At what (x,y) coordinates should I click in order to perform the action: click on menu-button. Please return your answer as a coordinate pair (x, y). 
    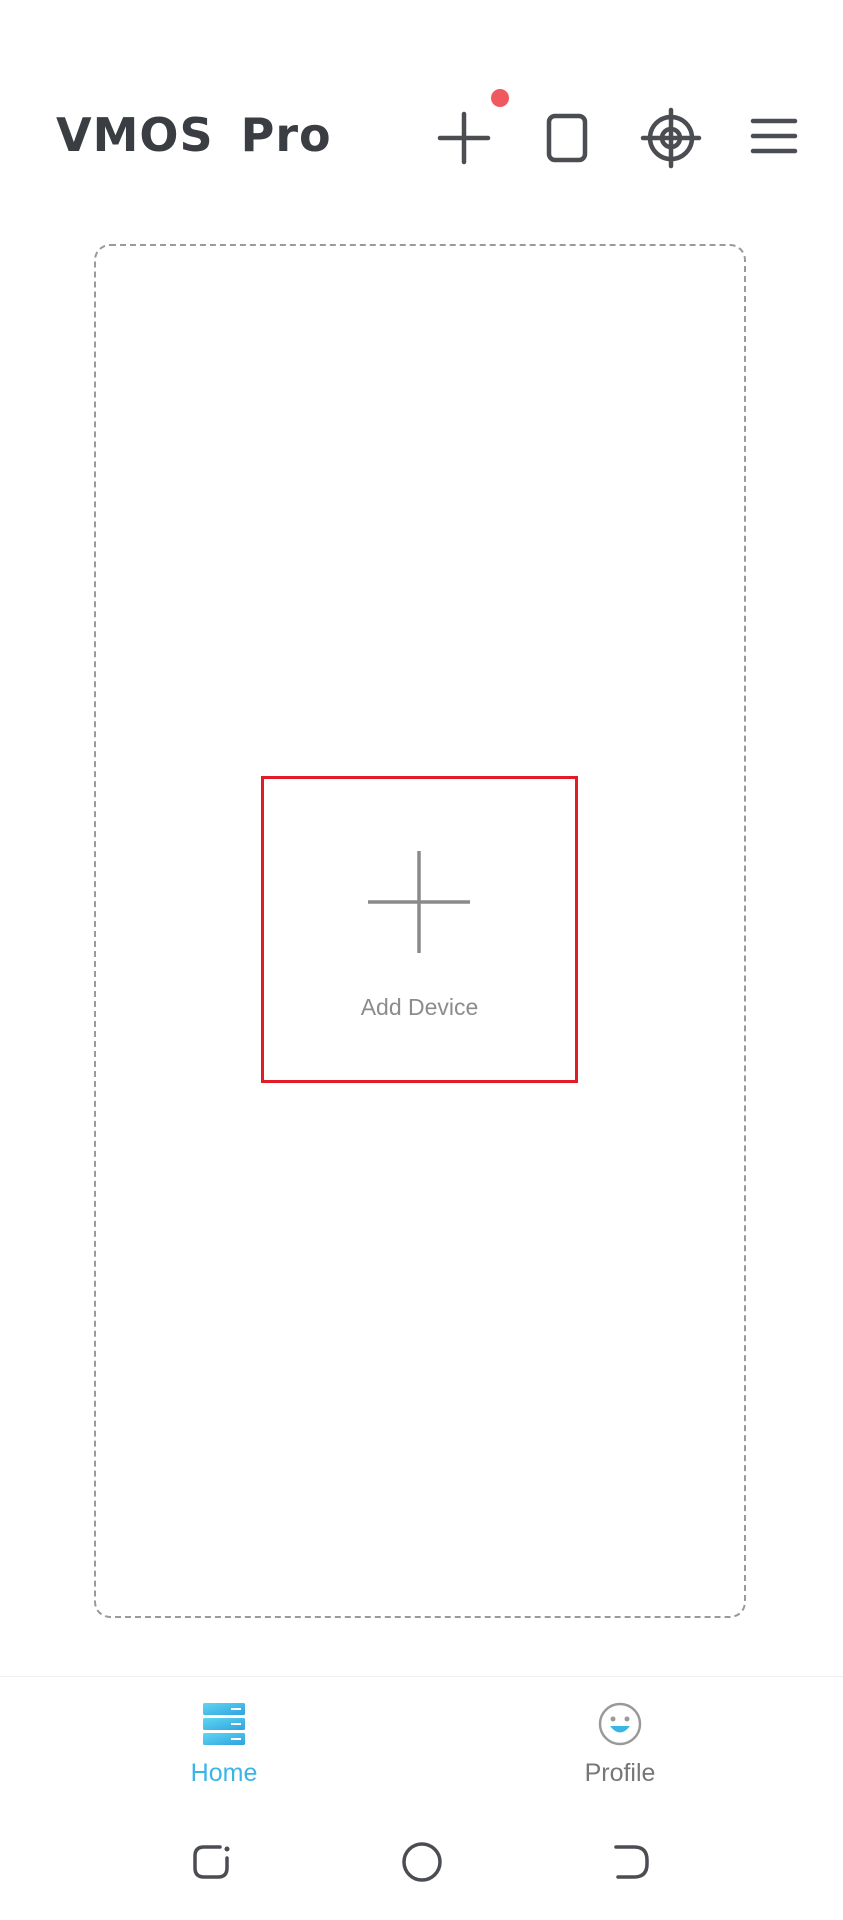
    Looking at the image, I should click on (774, 138).